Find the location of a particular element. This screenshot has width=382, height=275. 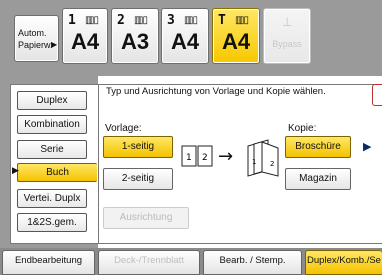

menu-item-book: Buch is located at coordinates (57, 172).